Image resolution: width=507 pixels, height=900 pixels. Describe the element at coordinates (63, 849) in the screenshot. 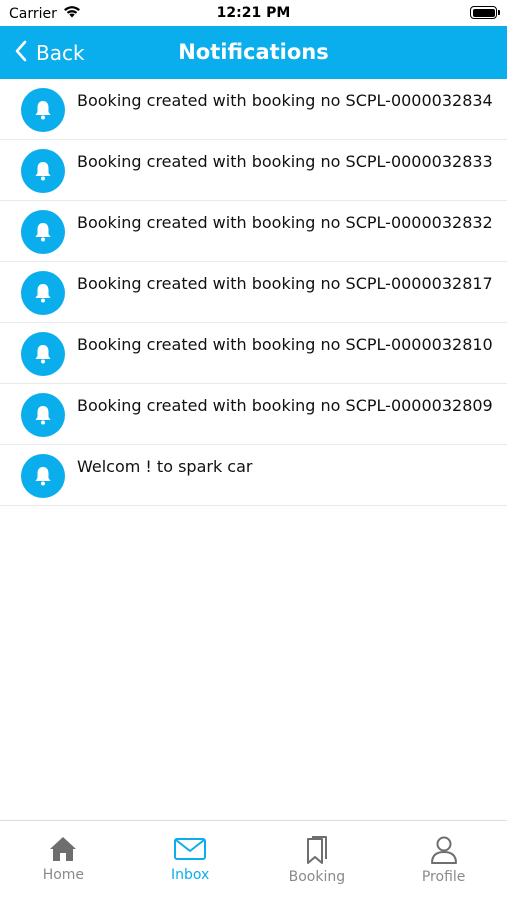

I see `home-icon` at that location.